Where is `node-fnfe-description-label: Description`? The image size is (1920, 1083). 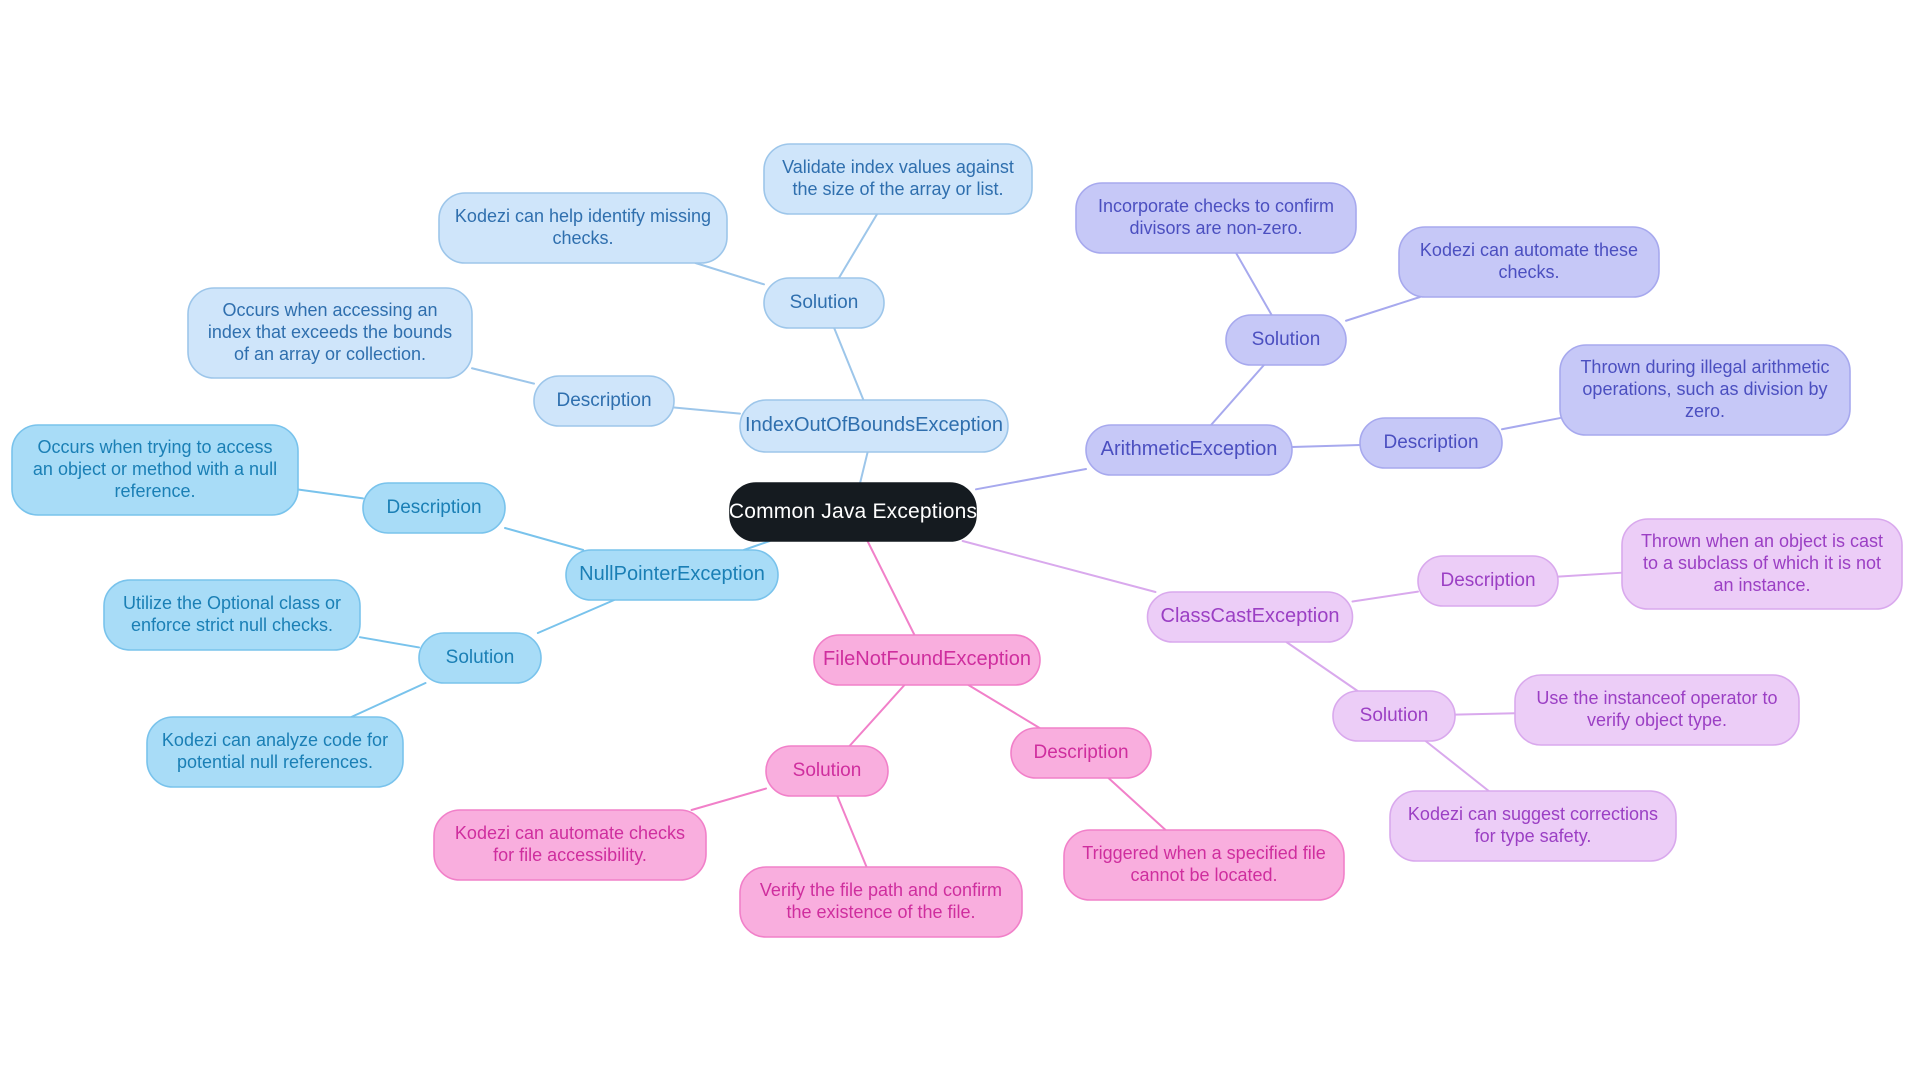 node-fnfe-description-label: Description is located at coordinates (1080, 752).